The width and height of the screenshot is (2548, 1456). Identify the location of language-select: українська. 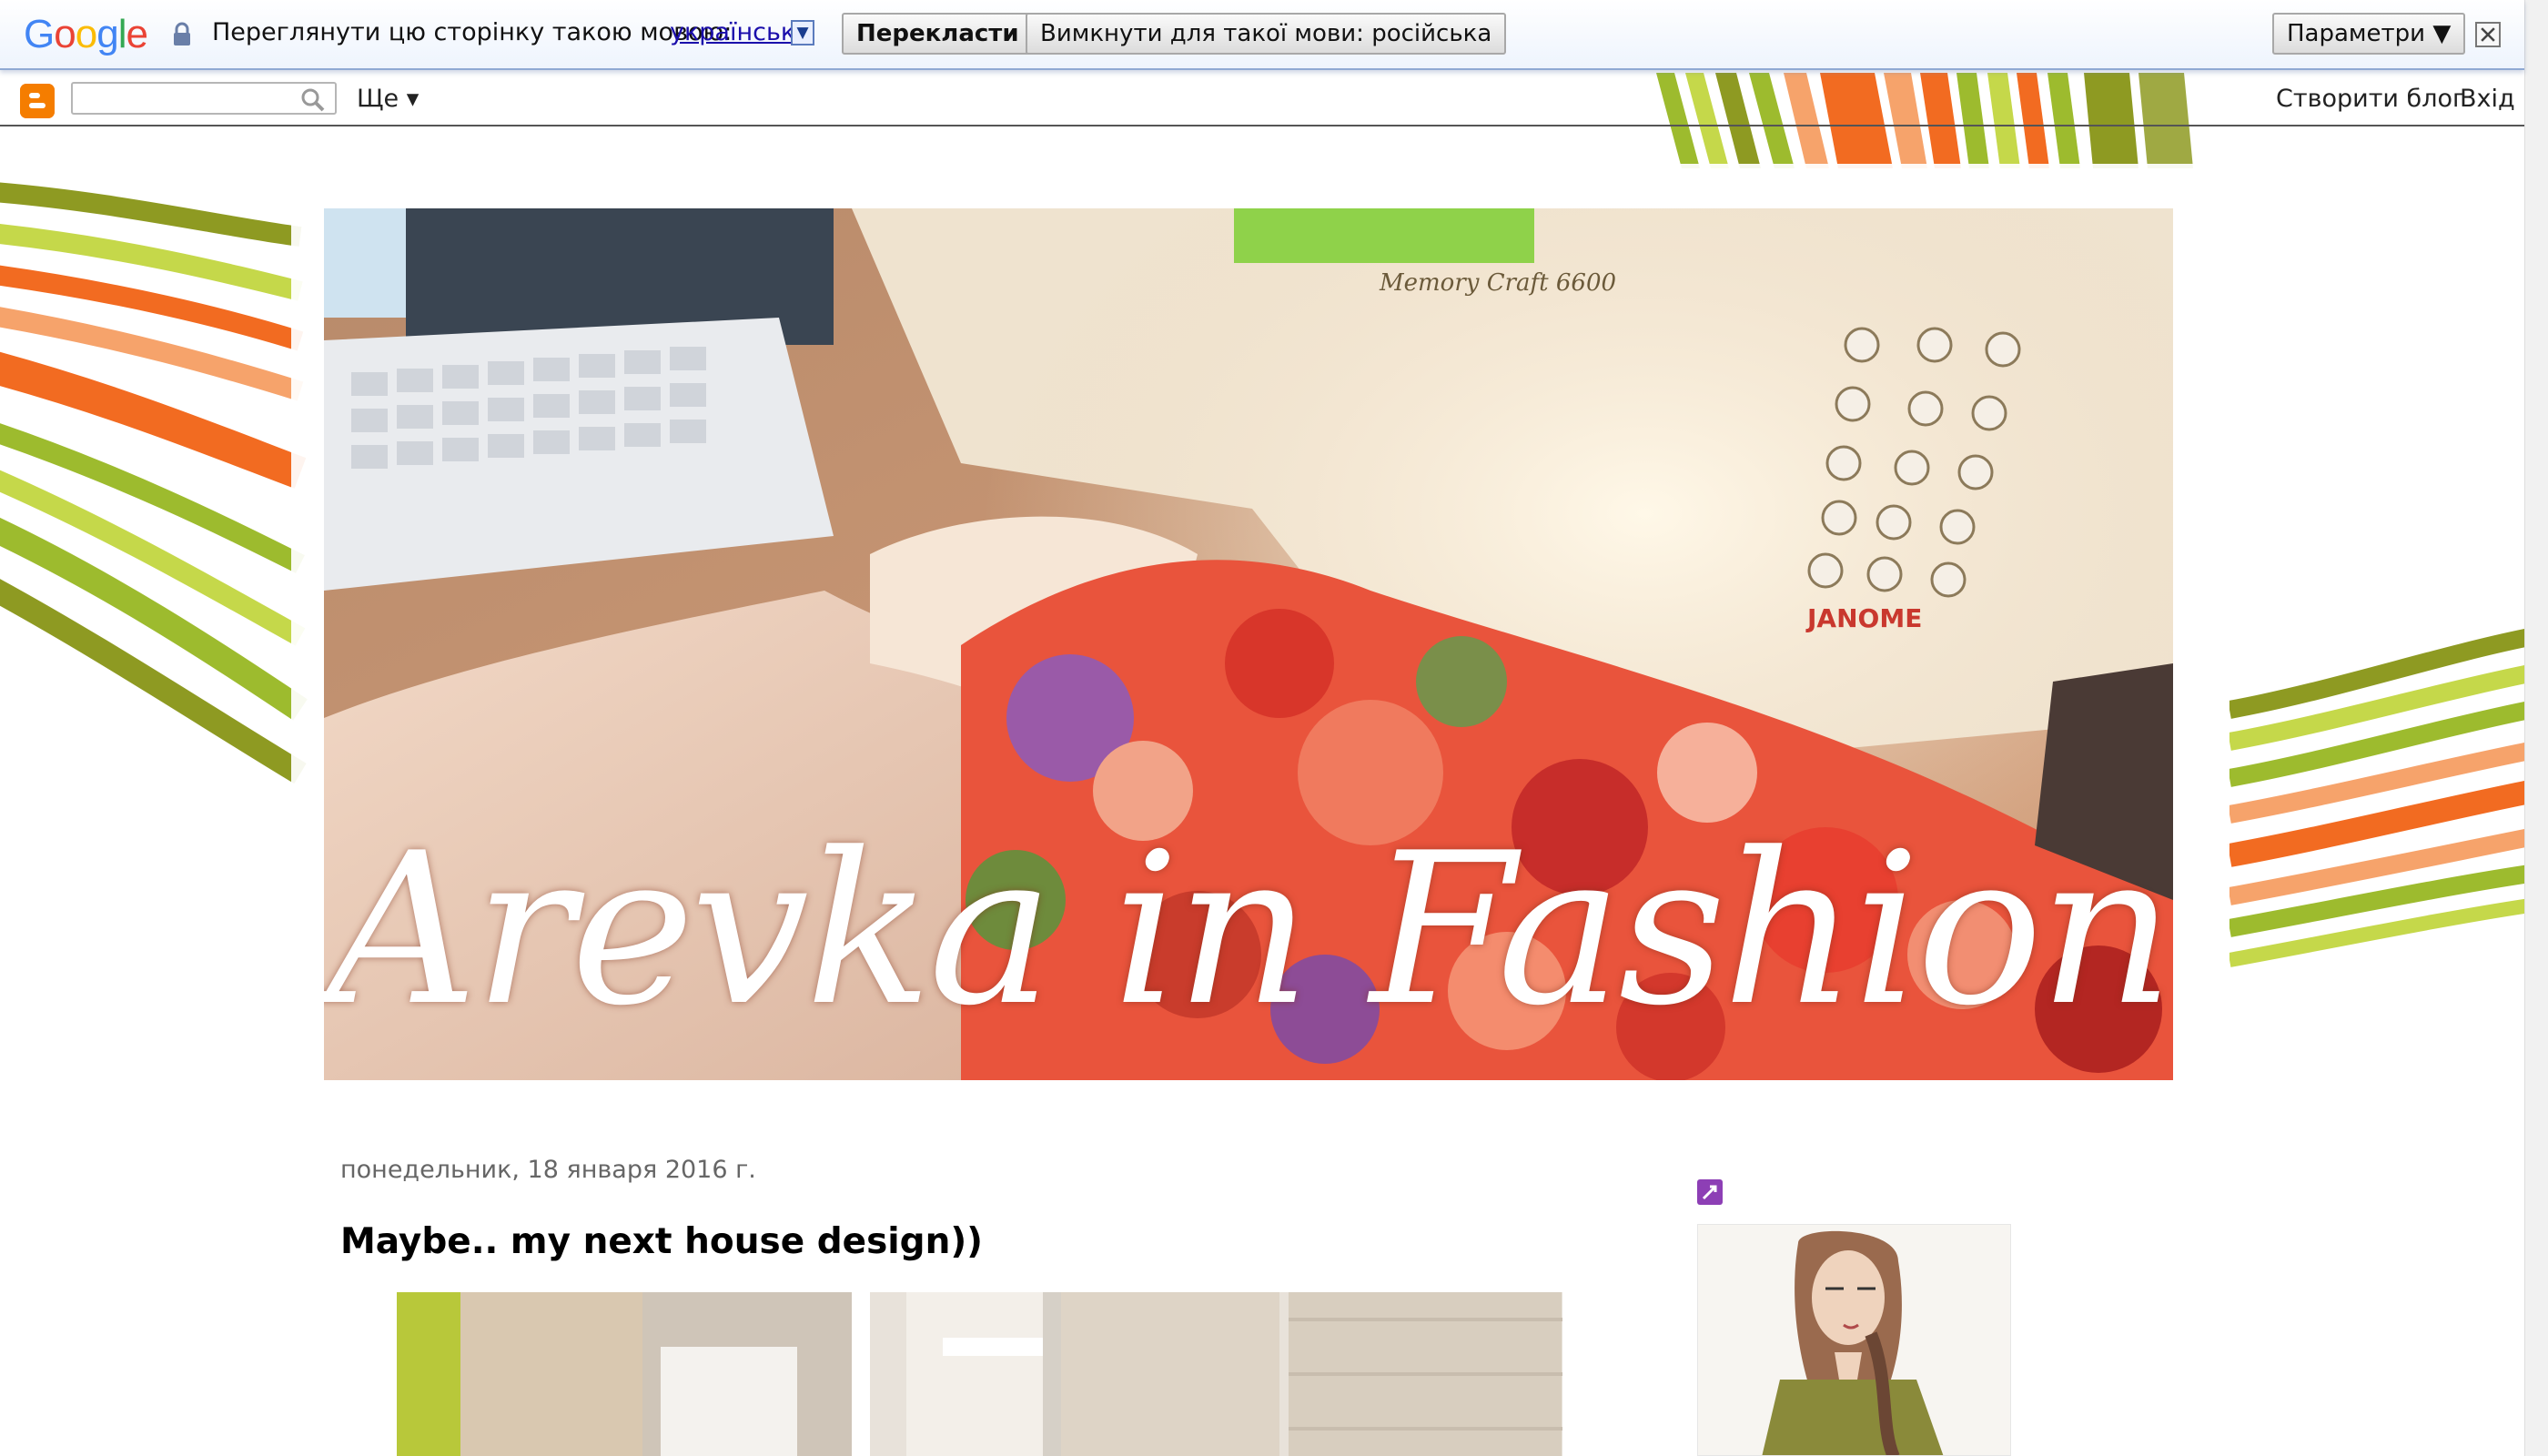
(741, 32).